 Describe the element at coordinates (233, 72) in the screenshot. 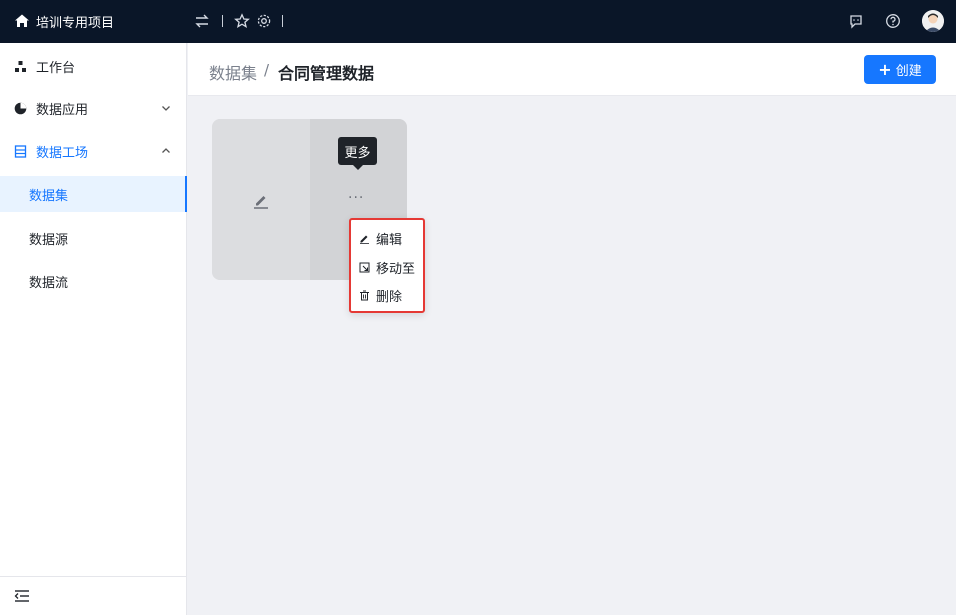

I see `breadcrumb-parent: 数据集` at that location.